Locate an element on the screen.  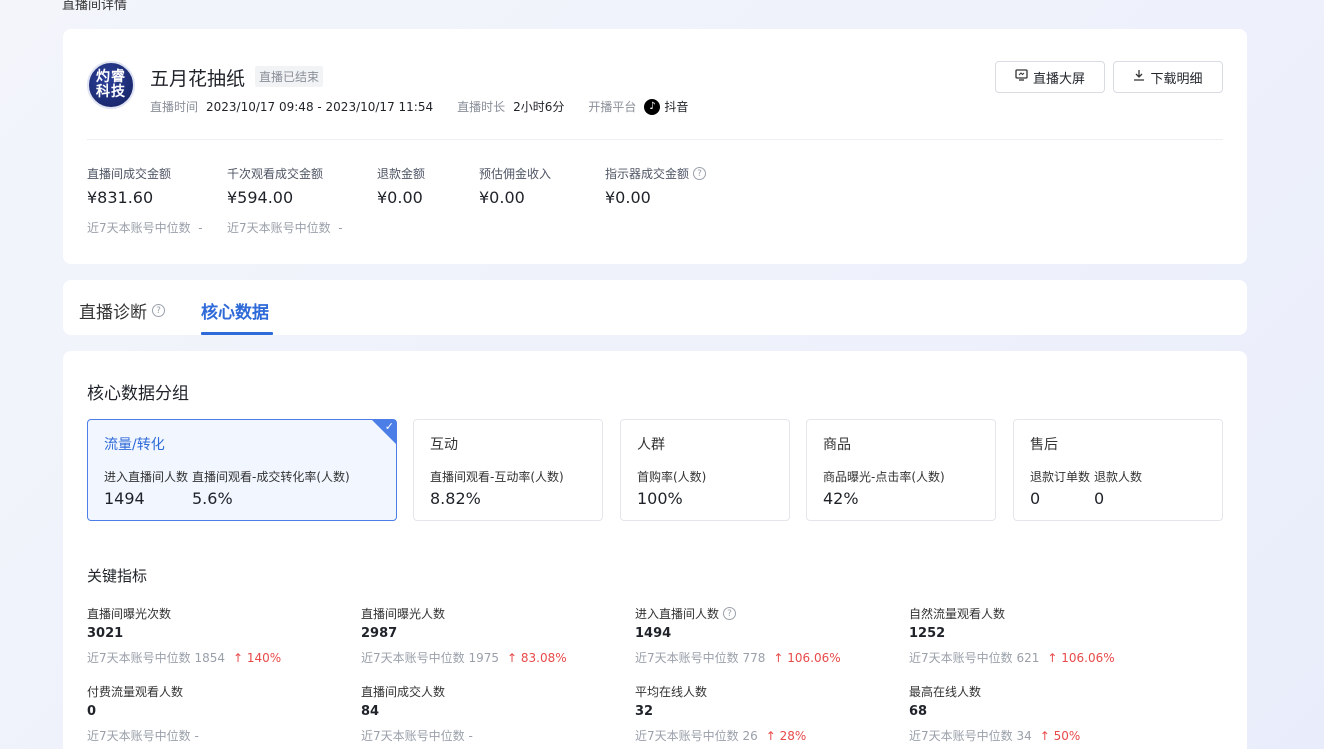
kpi-median: 近7天本账号中位数 1854 is located at coordinates (156, 658).